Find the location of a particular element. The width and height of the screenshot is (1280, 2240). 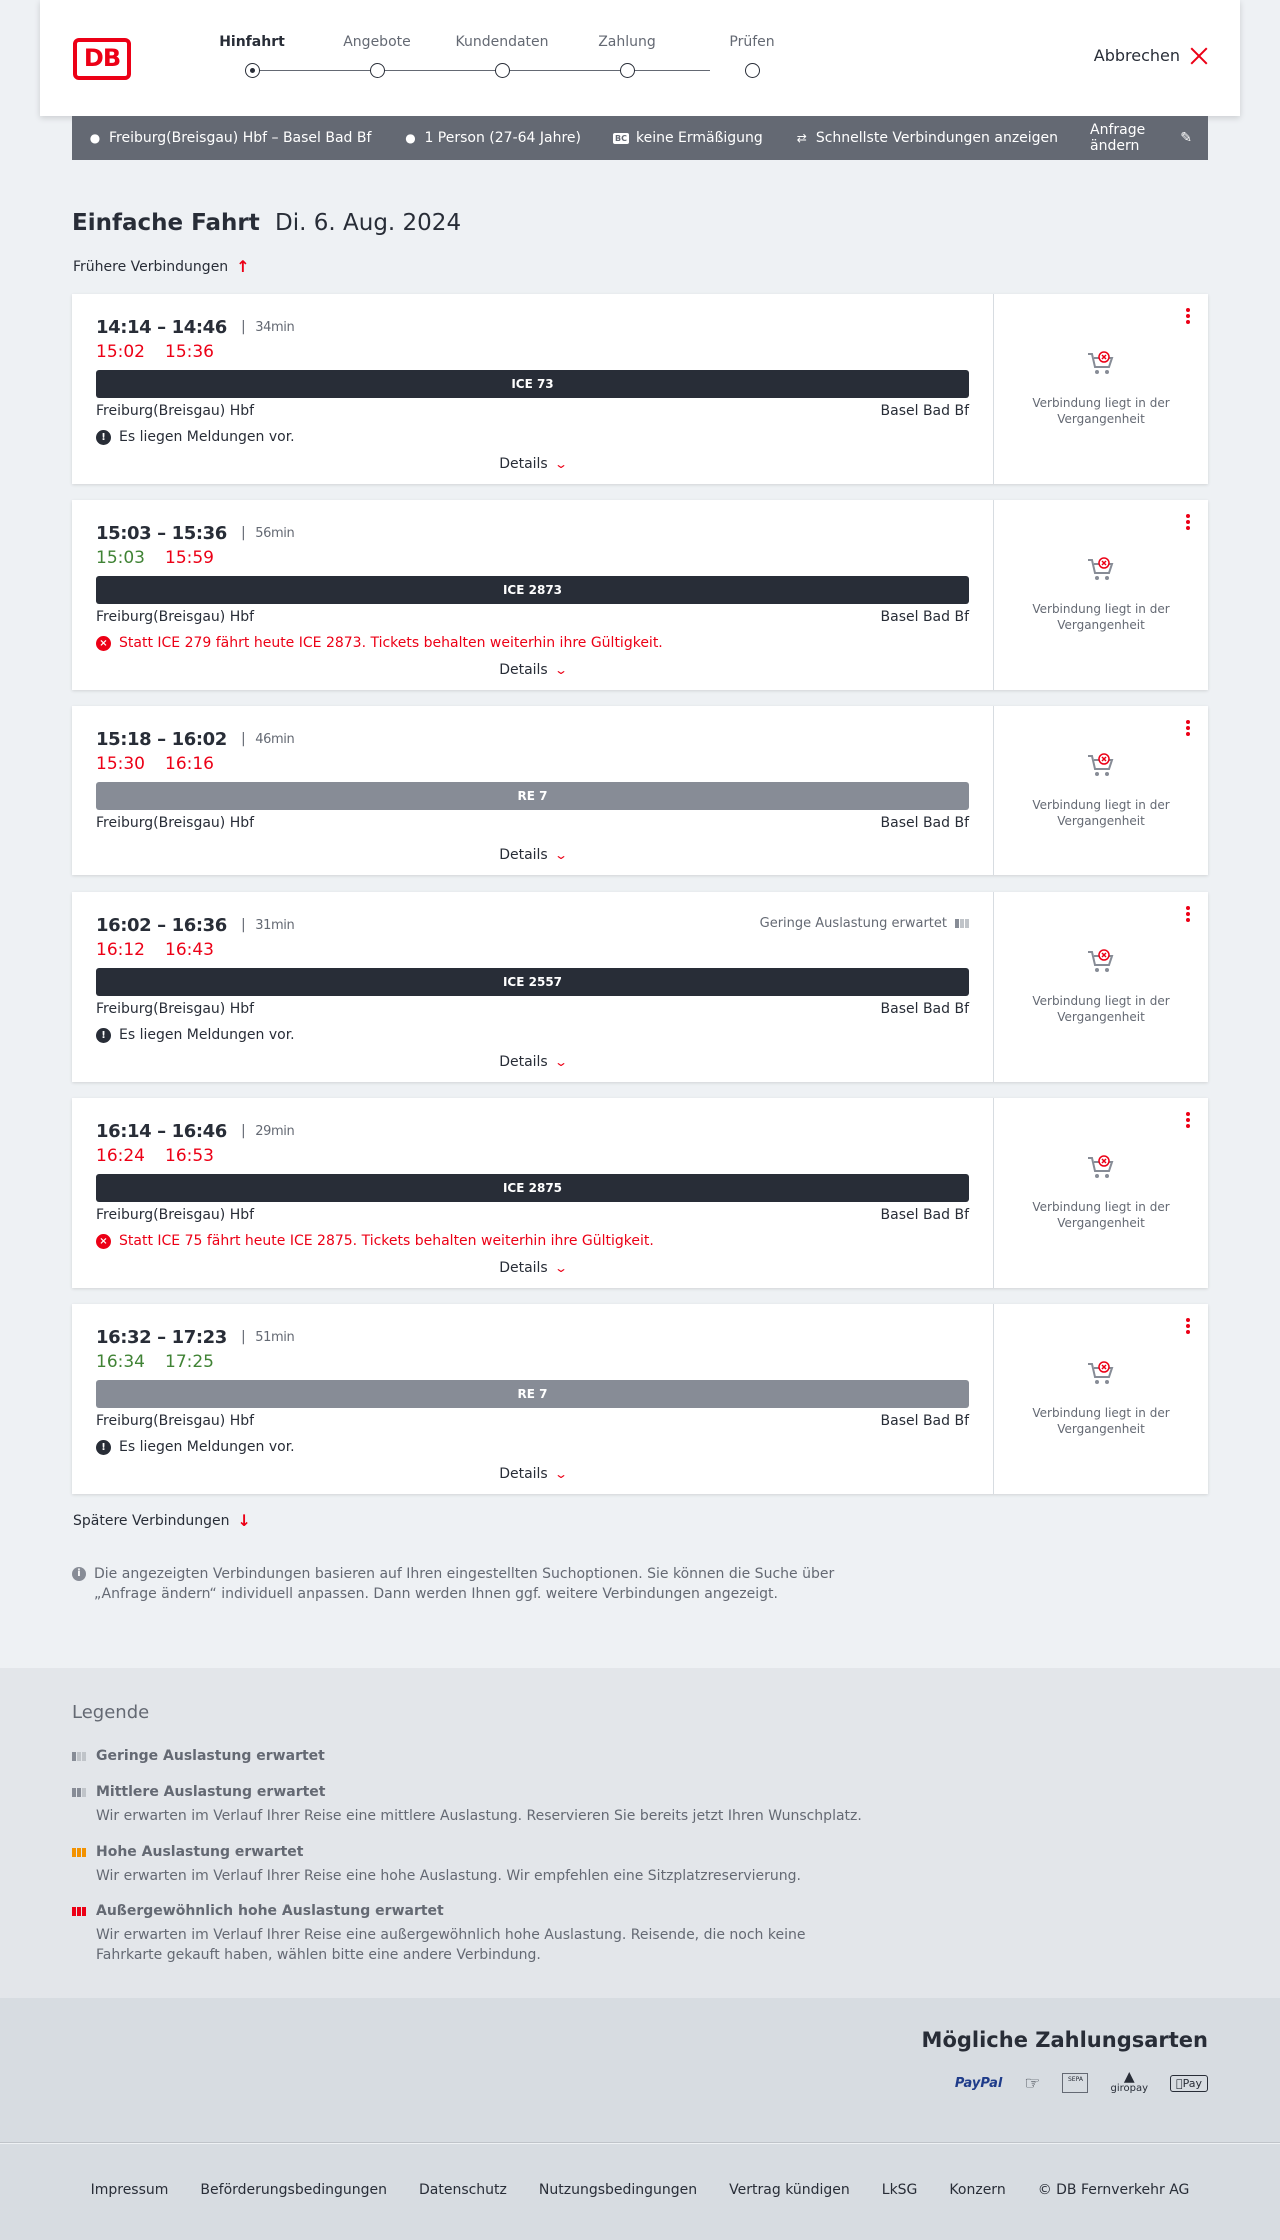

edit-query-button: Anfrage ändern ✎ is located at coordinates (1141, 138).